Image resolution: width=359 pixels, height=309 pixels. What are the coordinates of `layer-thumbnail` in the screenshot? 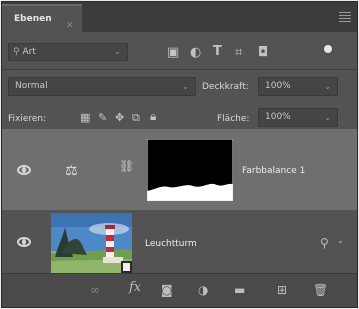 It's located at (91, 243).